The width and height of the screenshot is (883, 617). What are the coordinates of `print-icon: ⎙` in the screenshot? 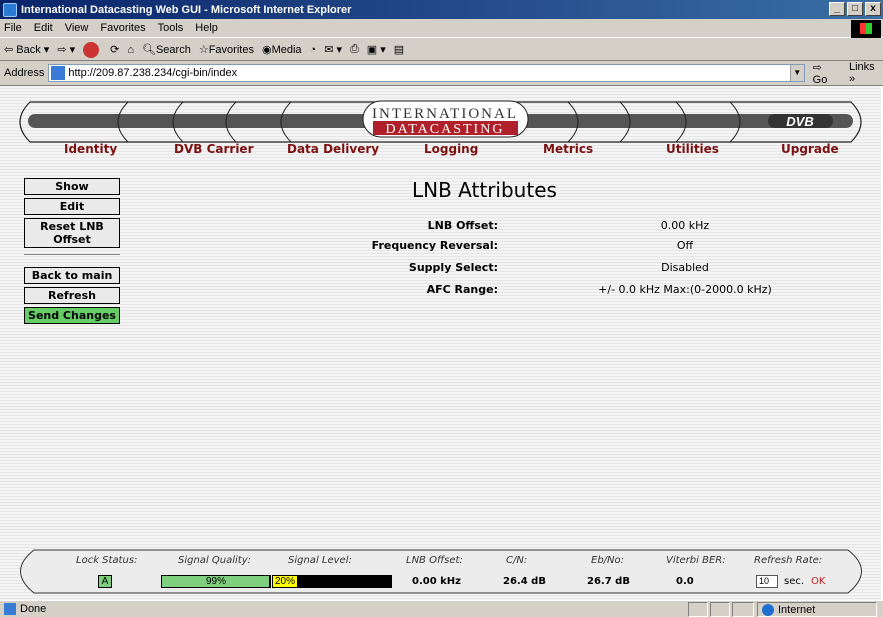 It's located at (354, 49).